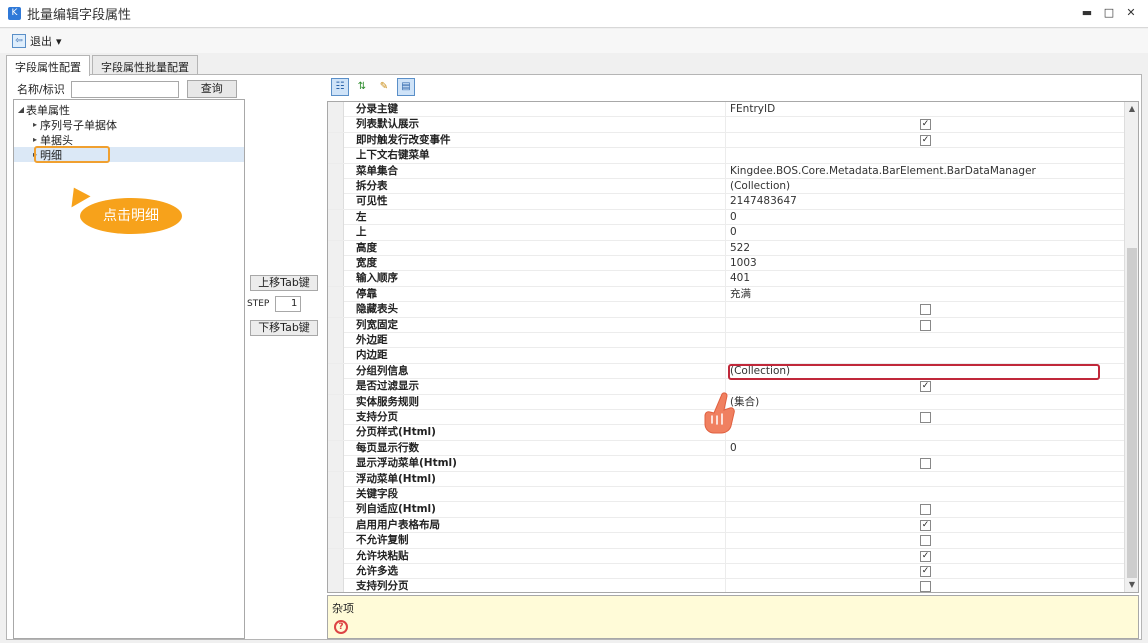  Describe the element at coordinates (726, 448) in the screenshot. I see `property-row: 每页显示行数 0` at that location.